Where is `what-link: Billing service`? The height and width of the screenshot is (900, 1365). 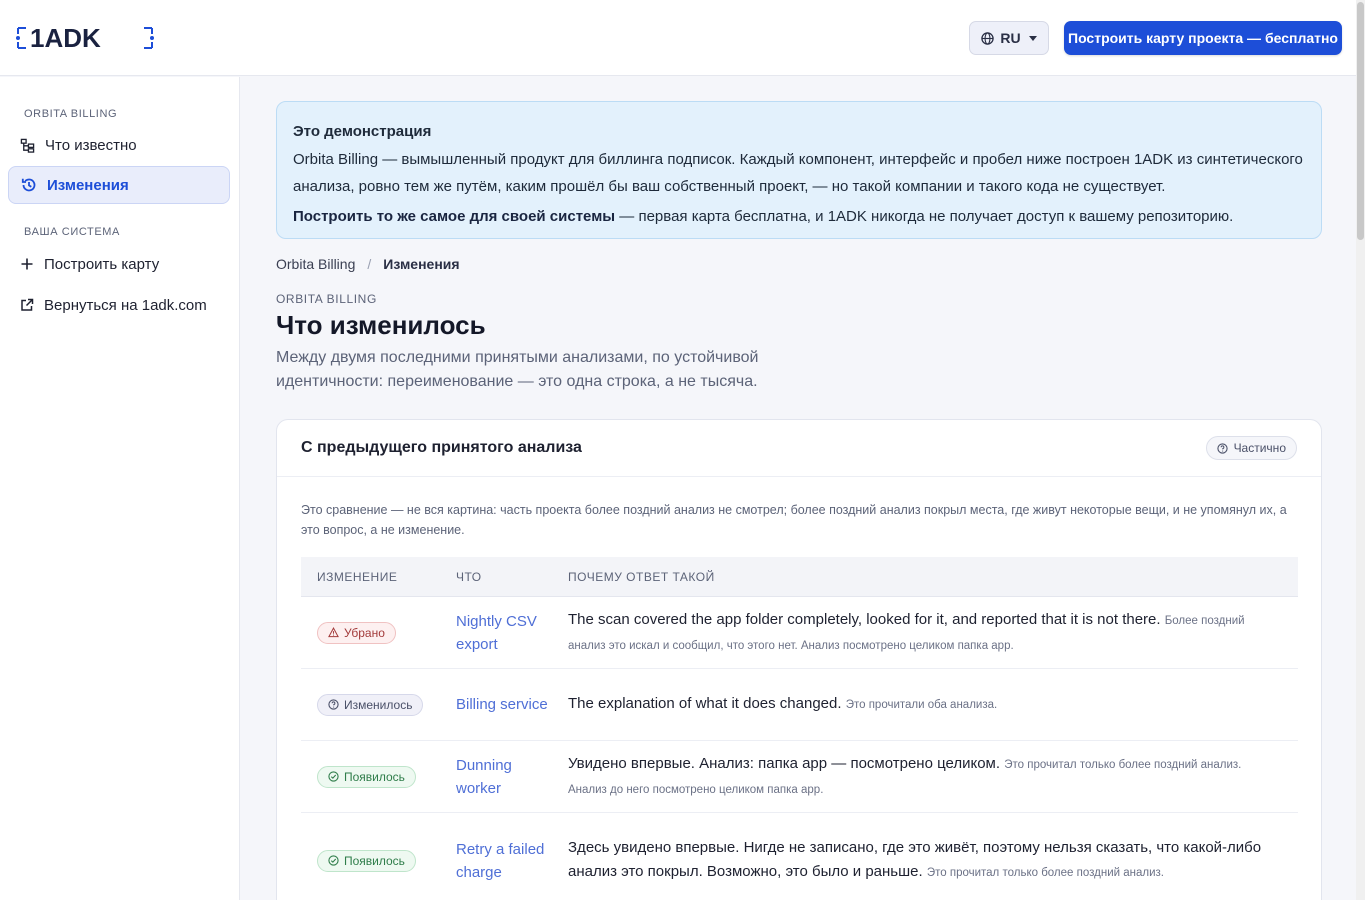
what-link: Billing service is located at coordinates (495, 704).